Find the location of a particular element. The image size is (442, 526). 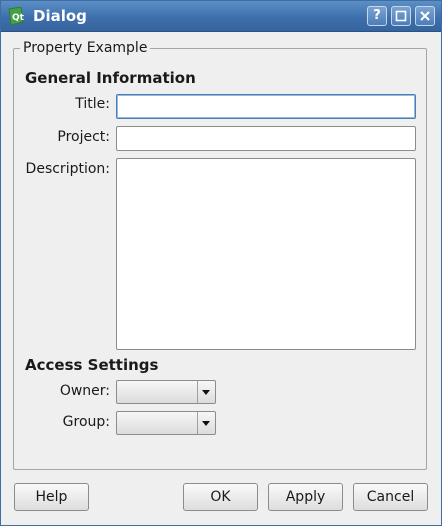

cancel-button: Cancel is located at coordinates (390, 497).